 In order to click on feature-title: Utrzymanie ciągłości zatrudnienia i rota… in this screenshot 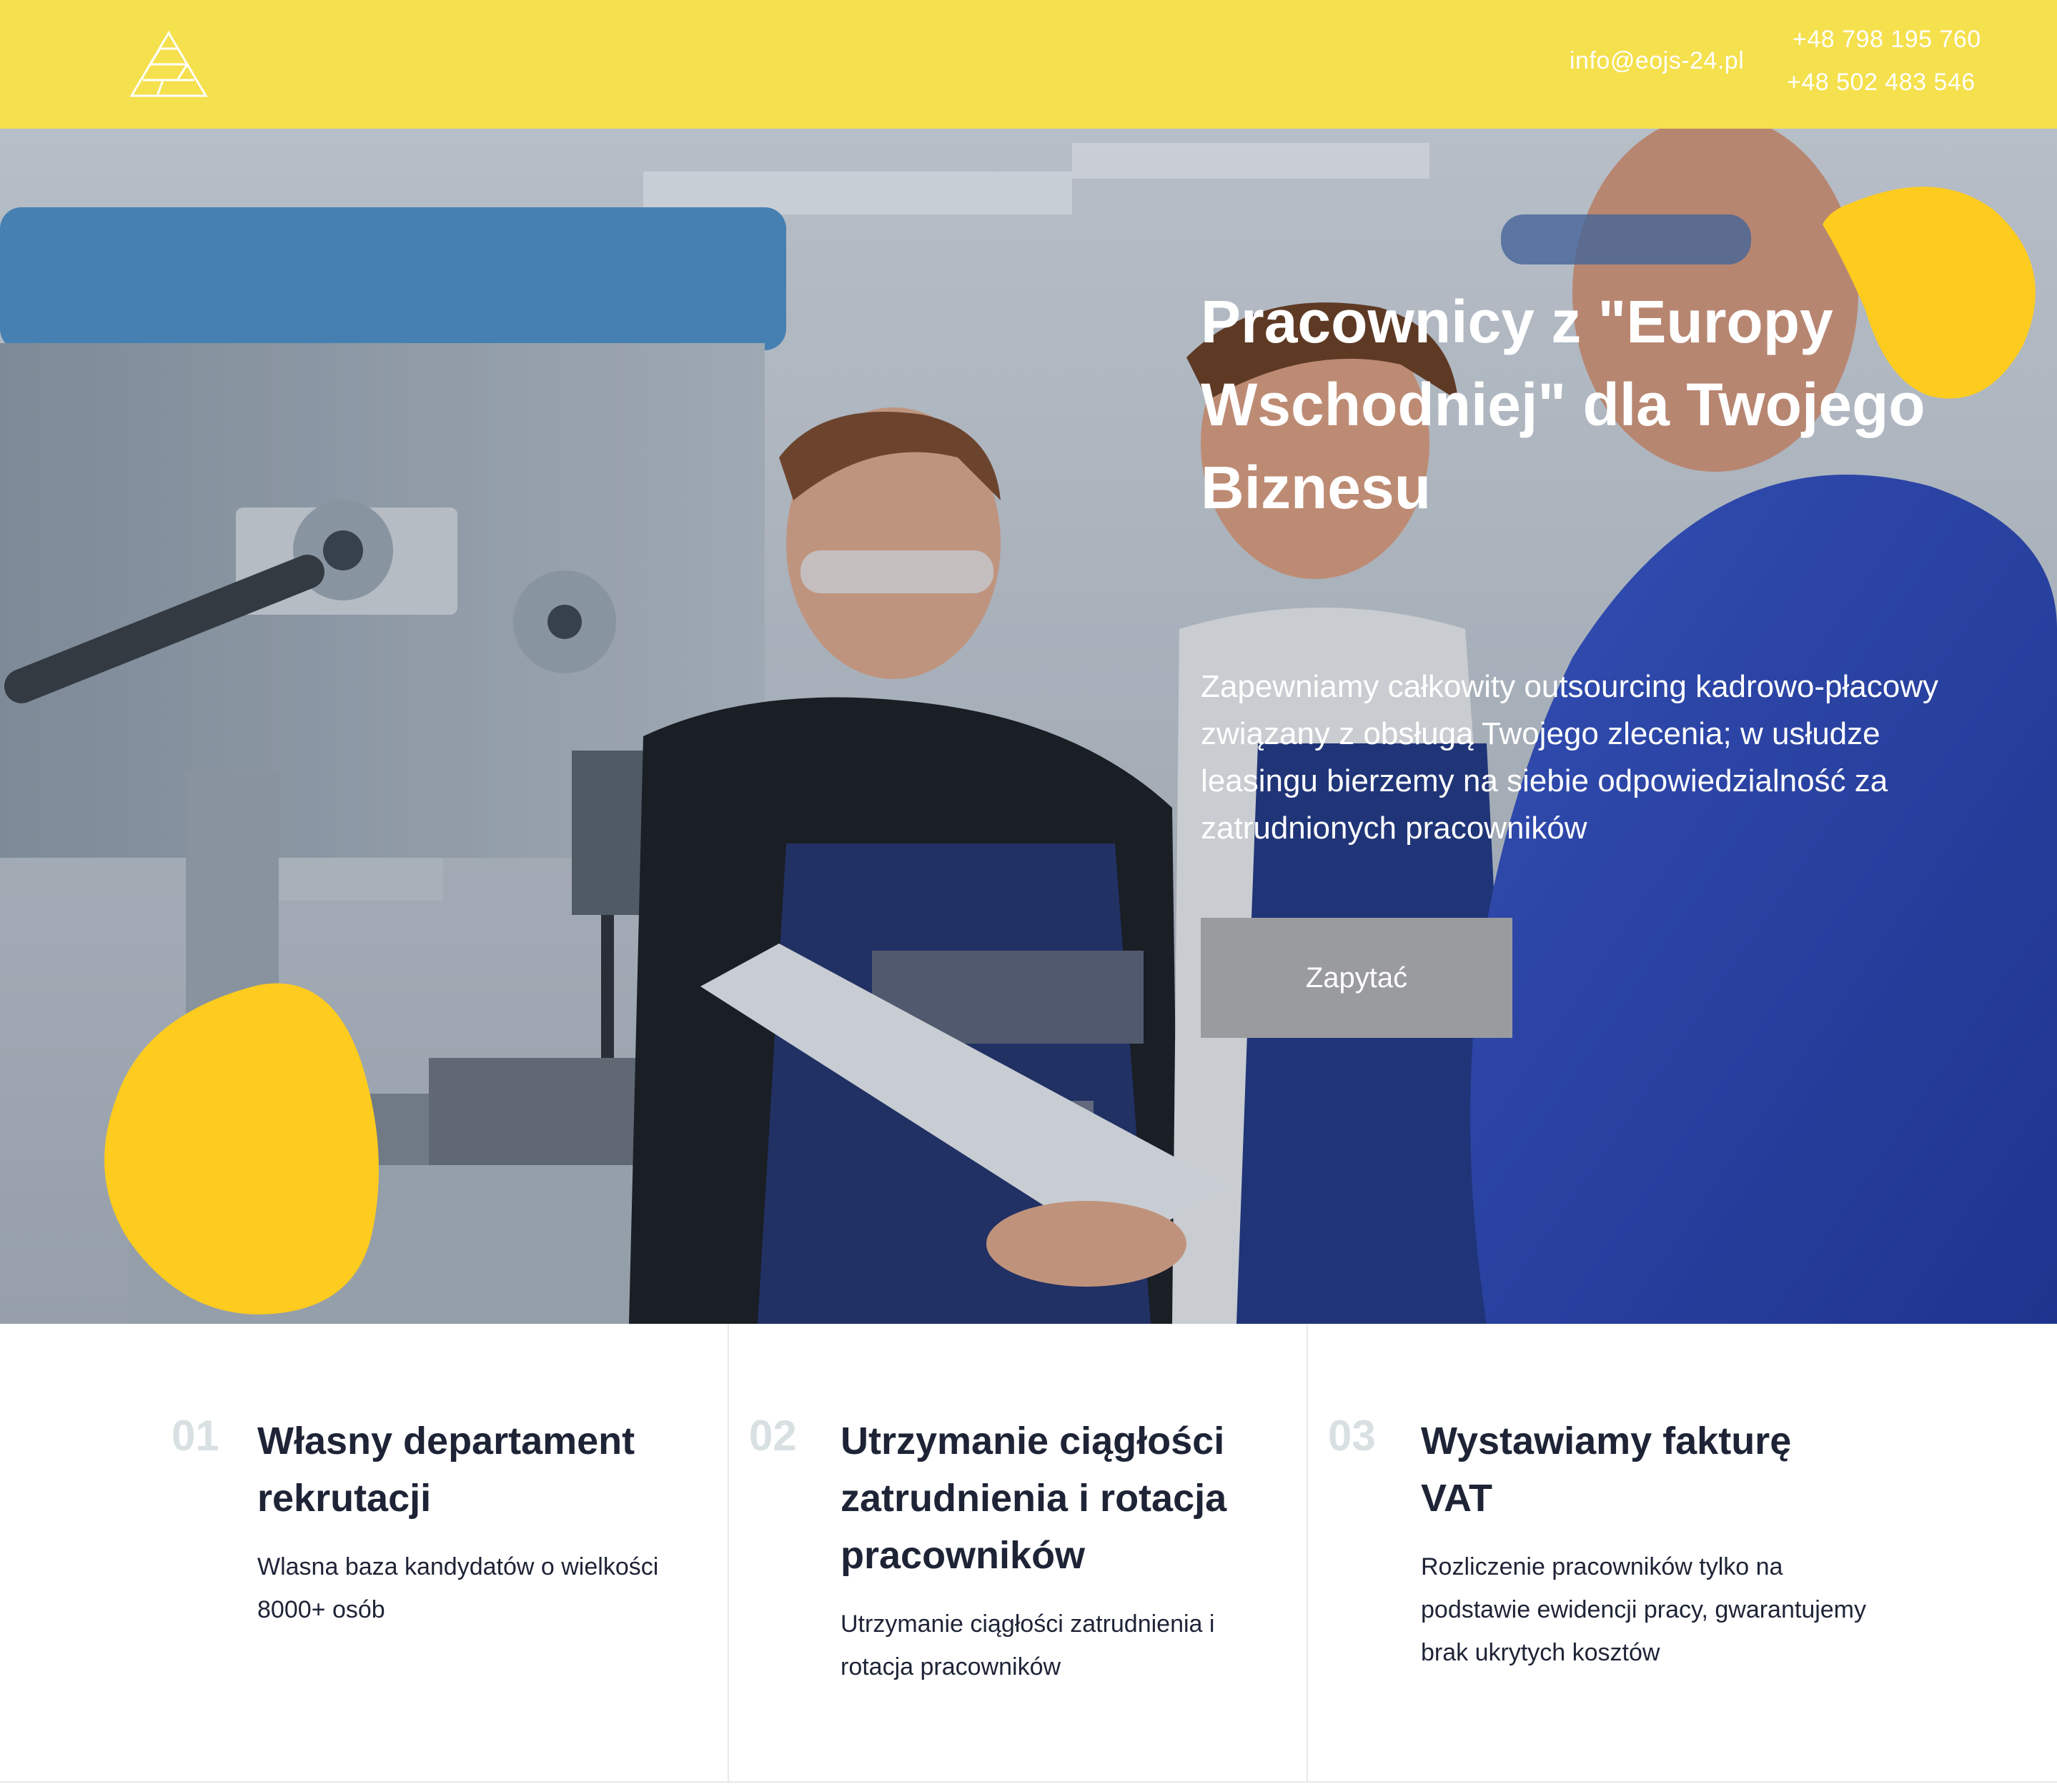, I will do `click(1034, 1499)`.